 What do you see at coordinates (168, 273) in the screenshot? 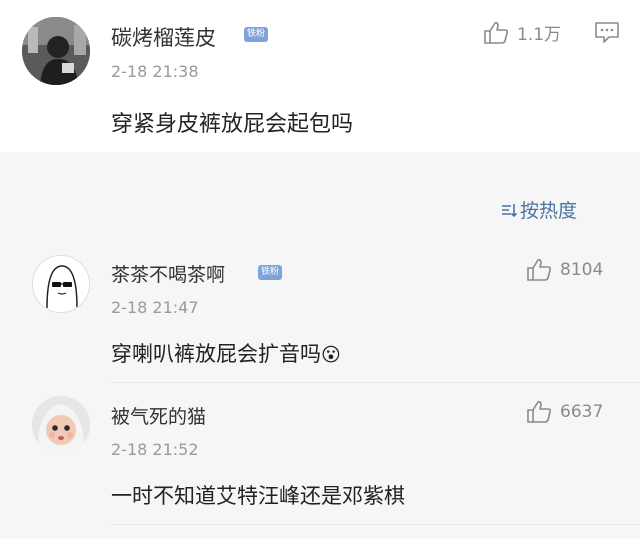
I see `username: 茶茶不喝茶啊` at bounding box center [168, 273].